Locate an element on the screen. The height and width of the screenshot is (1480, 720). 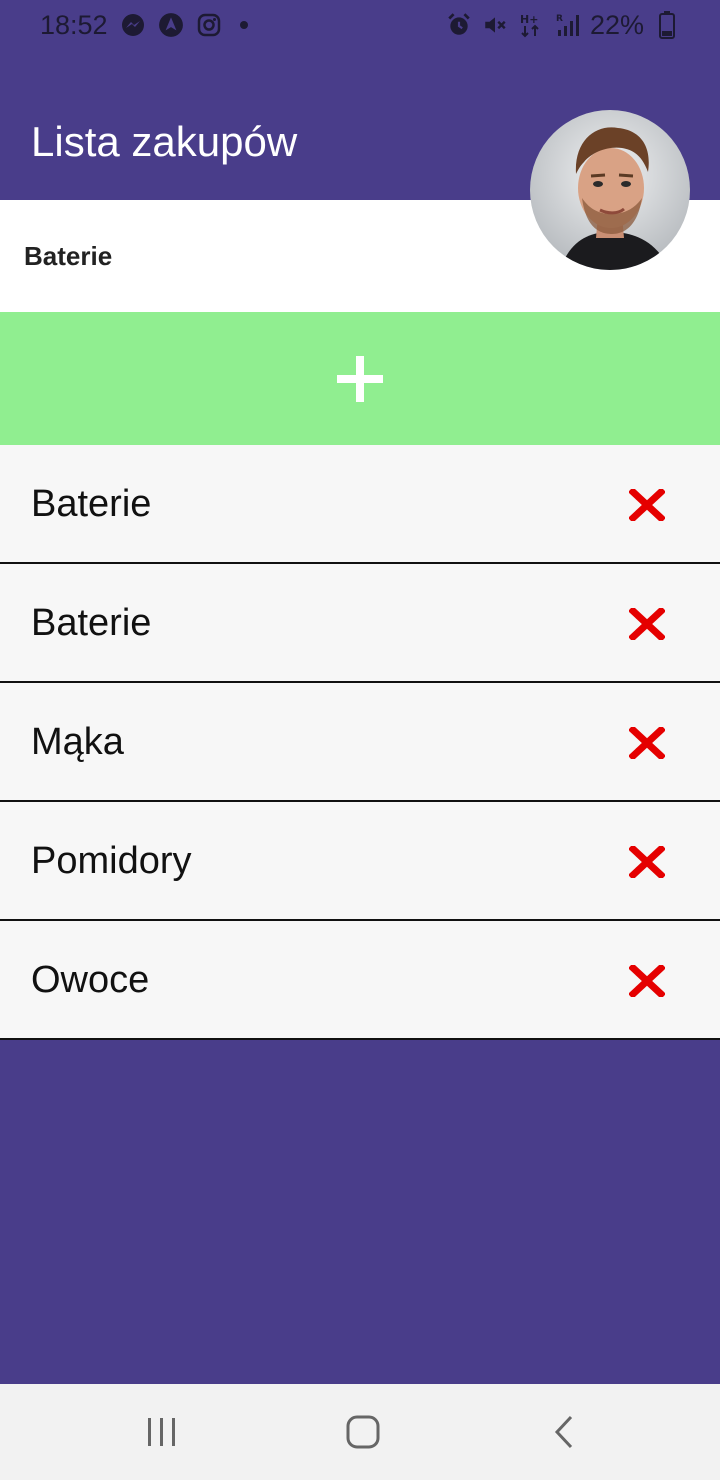
instagram-icon is located at coordinates (209, 25).